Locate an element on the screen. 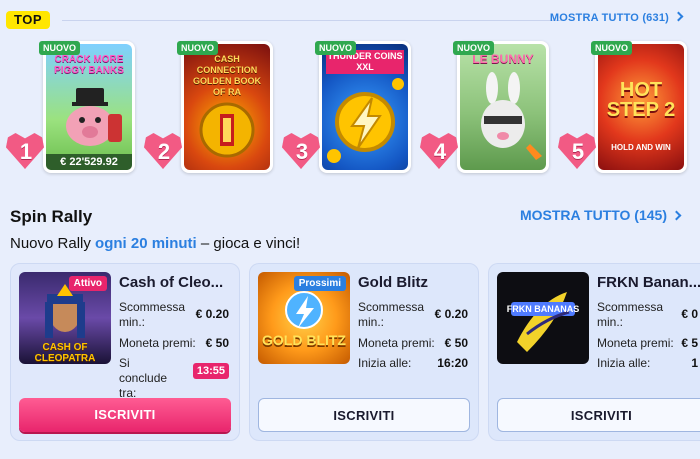 This screenshot has height=459, width=700. game-thumbnail: CASH CONNECTION GOLDEN BOOK OF RA is located at coordinates (227, 107).